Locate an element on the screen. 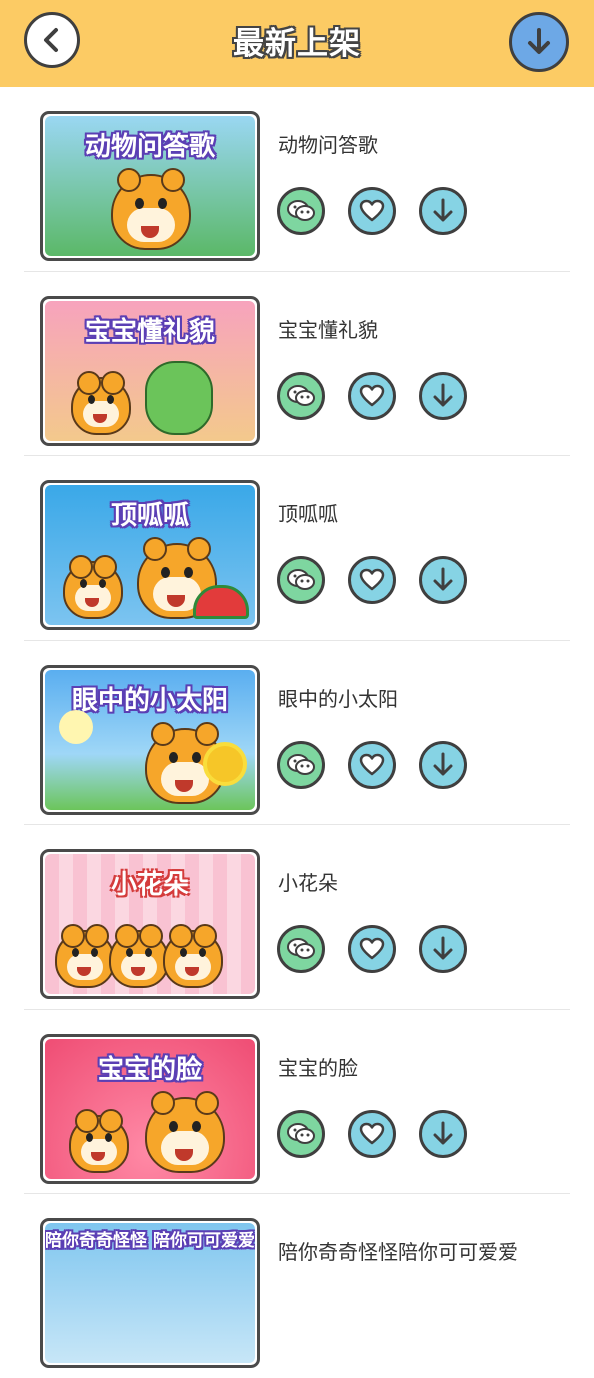 The width and height of the screenshot is (594, 1378). thumbnail-title: 动物问答歌 is located at coordinates (149, 147).